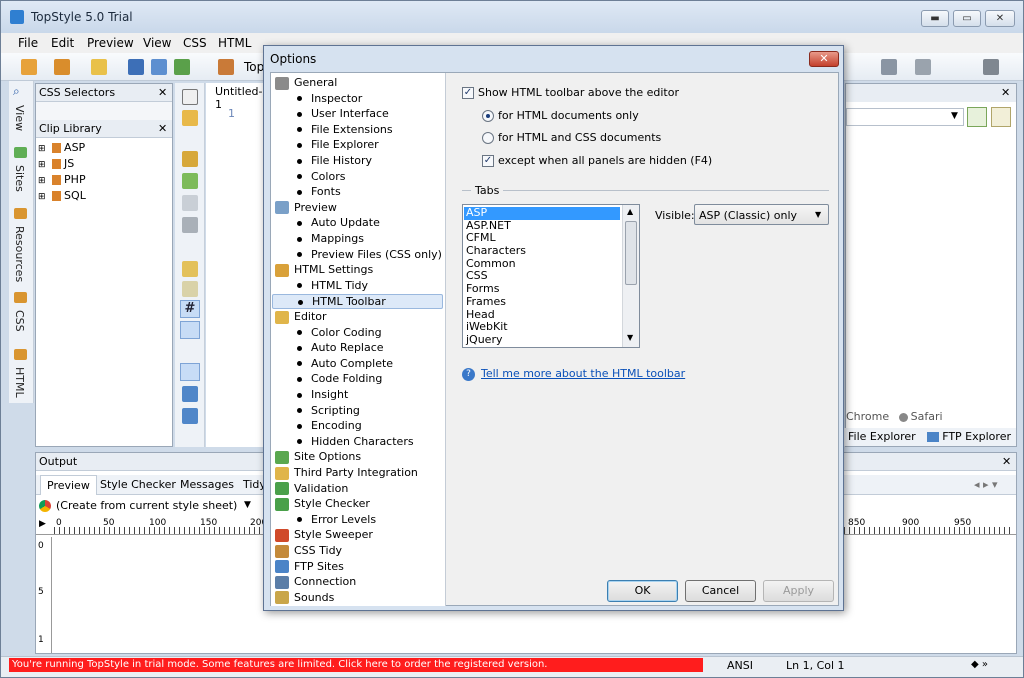  Describe the element at coordinates (190, 225) in the screenshot. I see `edit-icon` at that location.